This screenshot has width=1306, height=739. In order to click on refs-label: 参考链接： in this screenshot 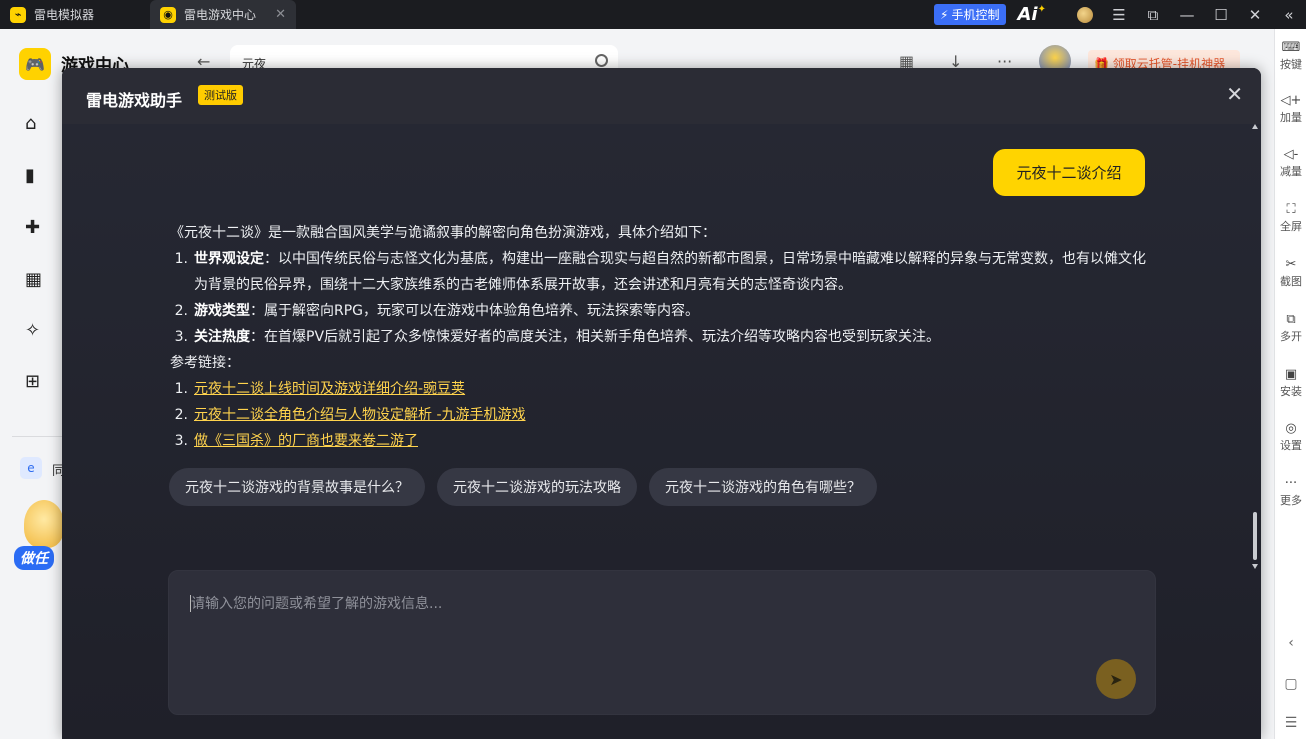, I will do `click(205, 363)`.